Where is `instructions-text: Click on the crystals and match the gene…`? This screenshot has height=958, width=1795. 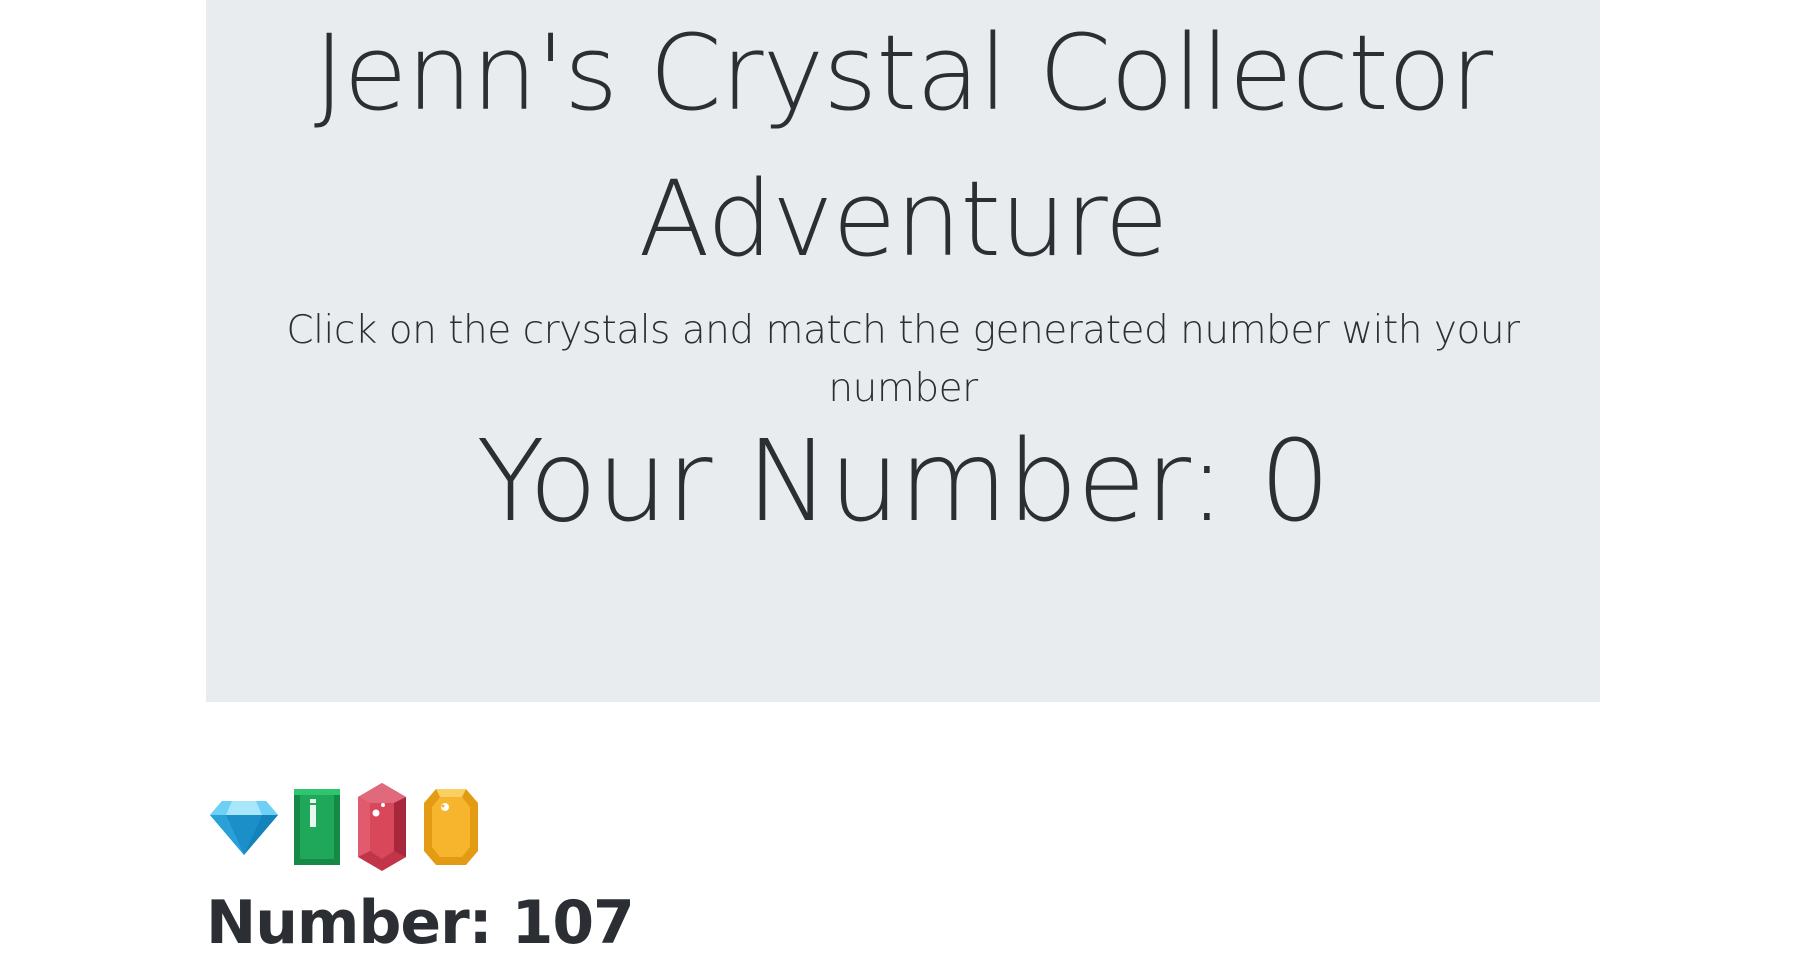
instructions-text: Click on the crystals and match the gene… is located at coordinates (903, 359).